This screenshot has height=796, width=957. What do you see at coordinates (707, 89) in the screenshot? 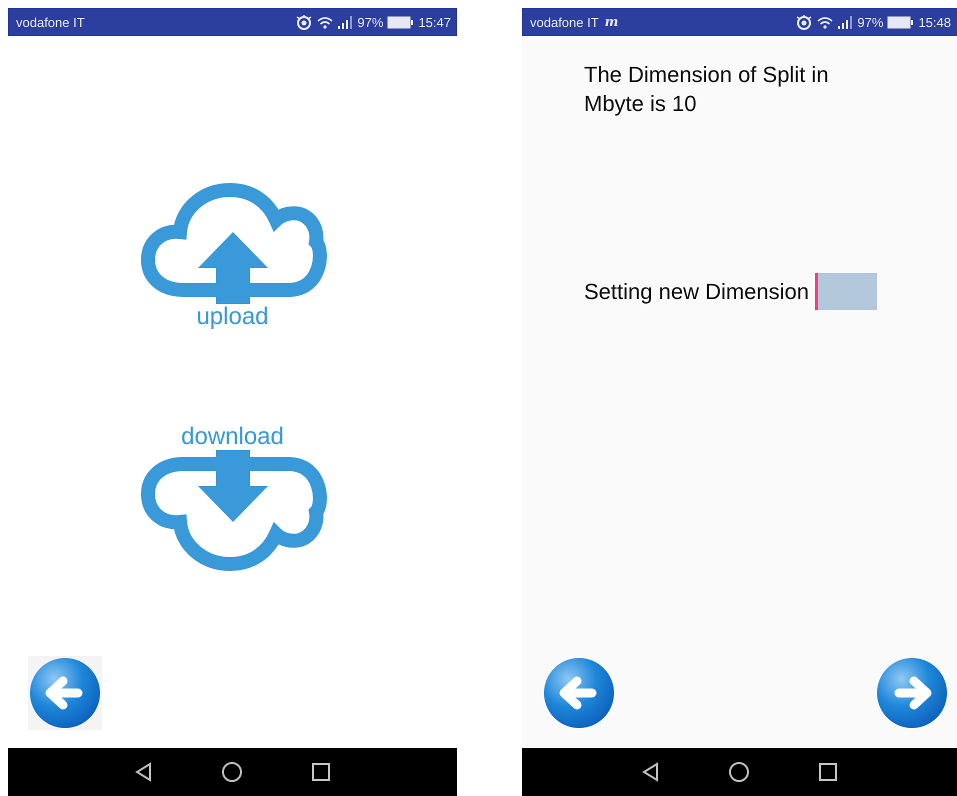
I see `info-text: The Dimension of Split in Mbyte is 10` at bounding box center [707, 89].